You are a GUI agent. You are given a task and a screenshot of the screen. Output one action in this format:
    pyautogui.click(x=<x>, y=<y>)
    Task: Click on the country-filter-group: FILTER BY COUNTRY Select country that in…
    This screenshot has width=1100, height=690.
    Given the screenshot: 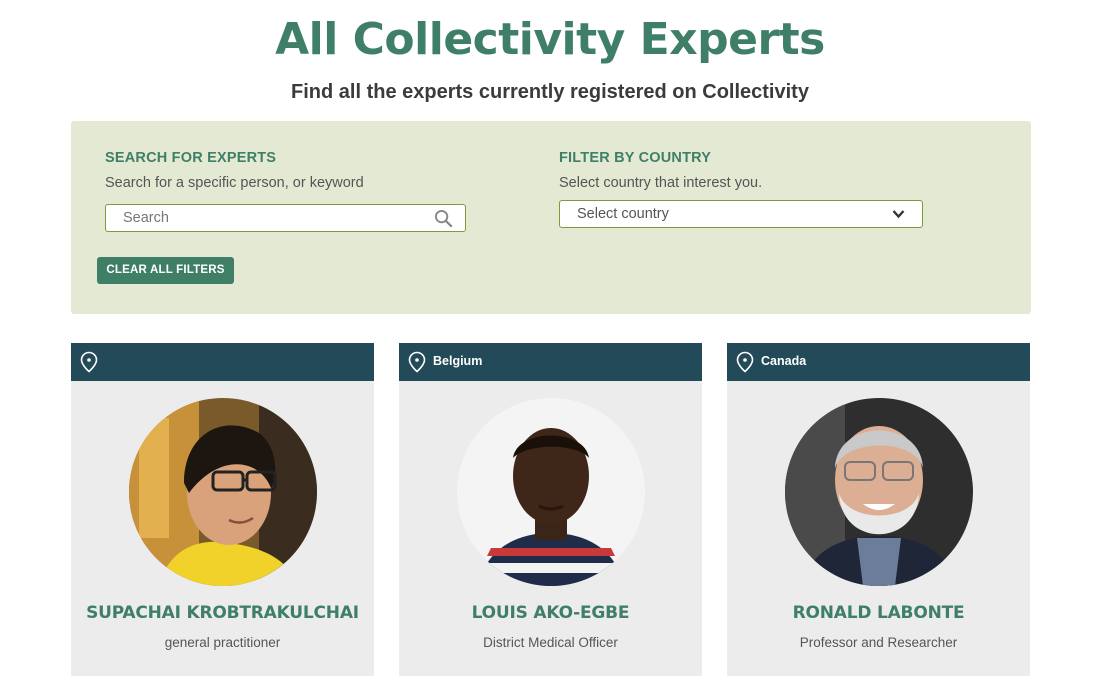 What is the action you would take?
    pyautogui.click(x=660, y=170)
    